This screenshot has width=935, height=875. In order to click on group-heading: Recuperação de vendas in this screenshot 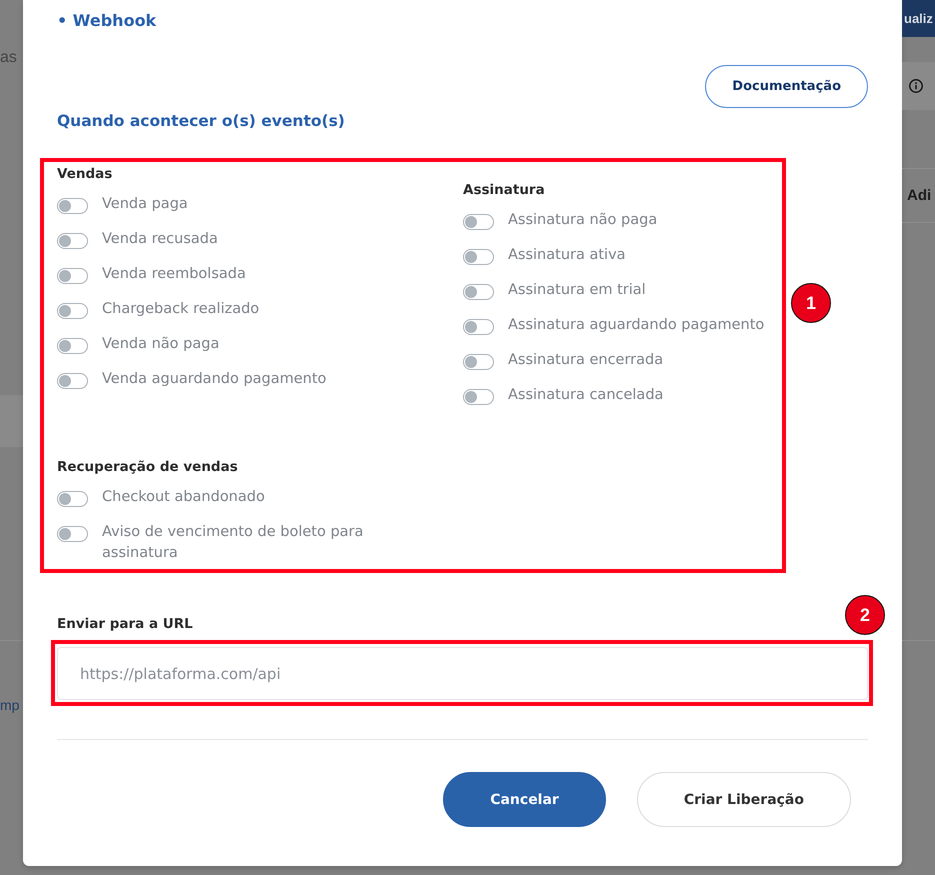, I will do `click(147, 467)`.